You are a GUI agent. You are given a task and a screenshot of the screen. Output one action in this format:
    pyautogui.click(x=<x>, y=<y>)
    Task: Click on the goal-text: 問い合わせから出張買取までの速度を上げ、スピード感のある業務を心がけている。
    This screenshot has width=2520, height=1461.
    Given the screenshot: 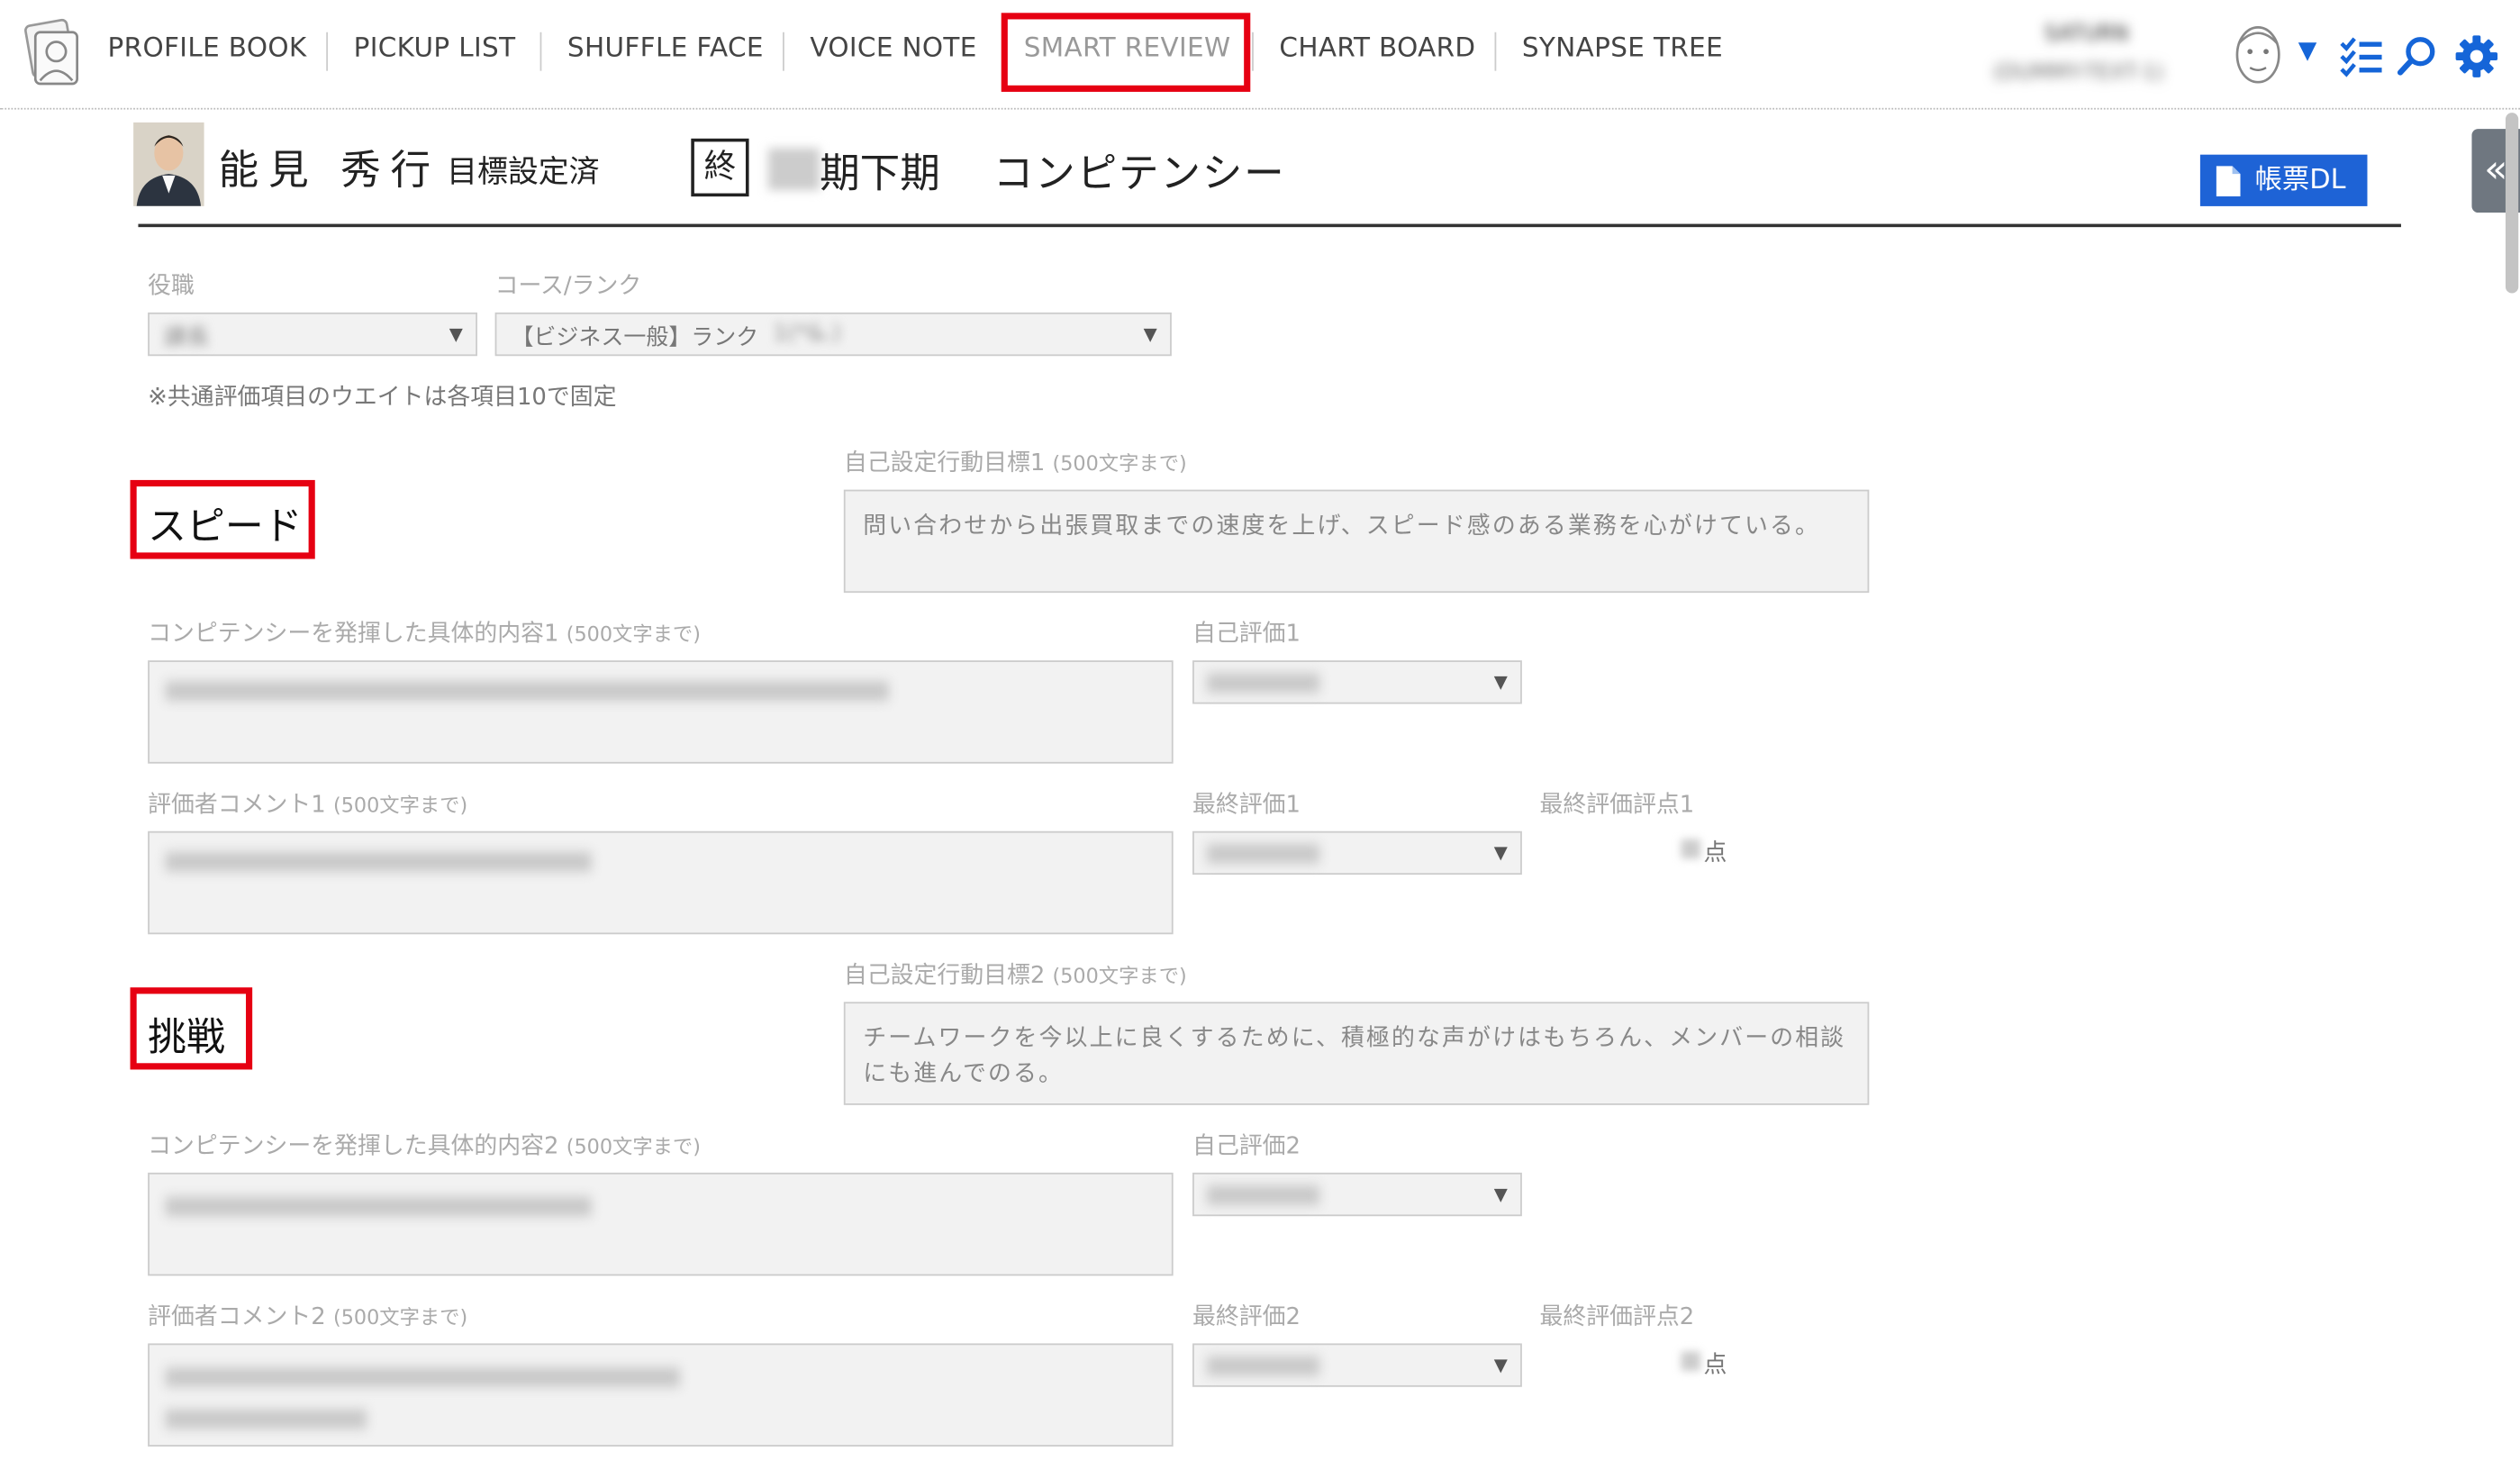 What is the action you would take?
    pyautogui.click(x=1342, y=526)
    